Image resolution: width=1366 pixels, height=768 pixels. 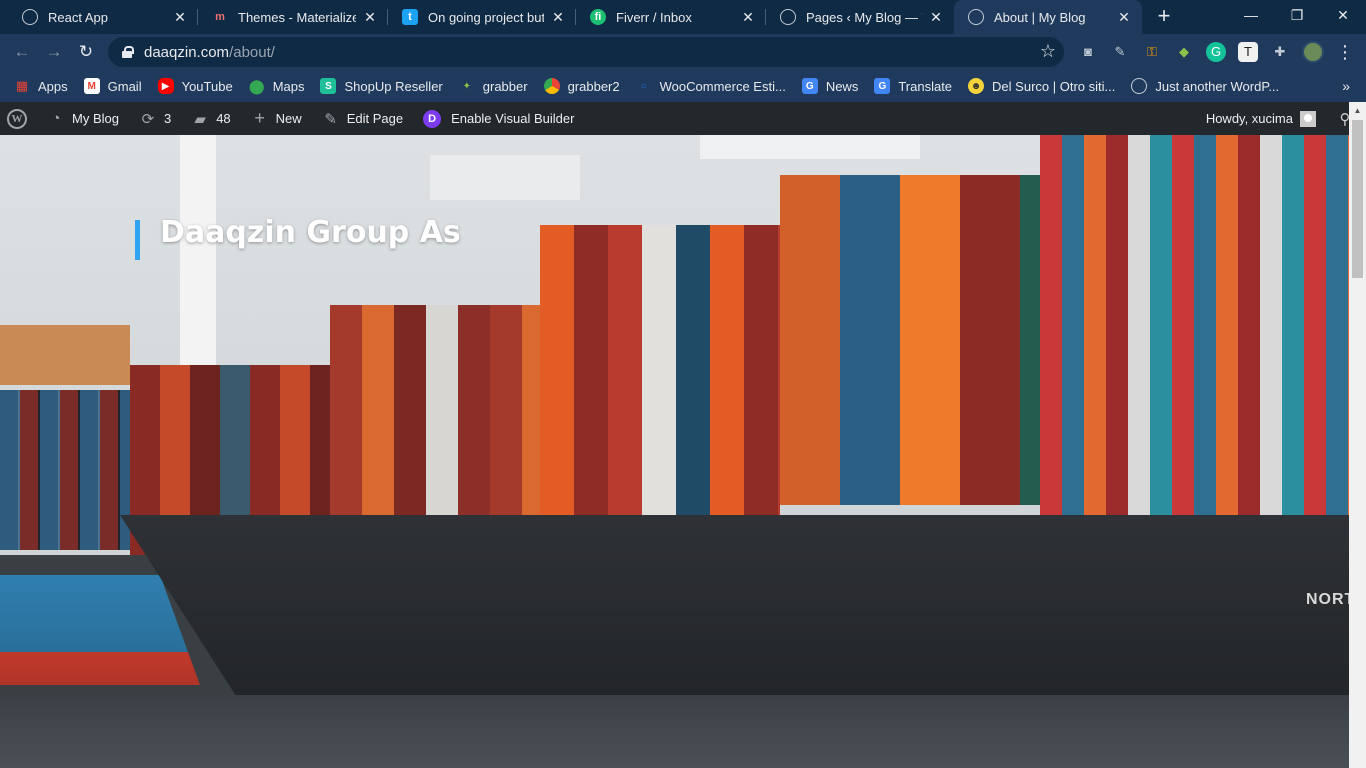 What do you see at coordinates (1152, 52) in the screenshot?
I see `key-icon: ⚿` at bounding box center [1152, 52].